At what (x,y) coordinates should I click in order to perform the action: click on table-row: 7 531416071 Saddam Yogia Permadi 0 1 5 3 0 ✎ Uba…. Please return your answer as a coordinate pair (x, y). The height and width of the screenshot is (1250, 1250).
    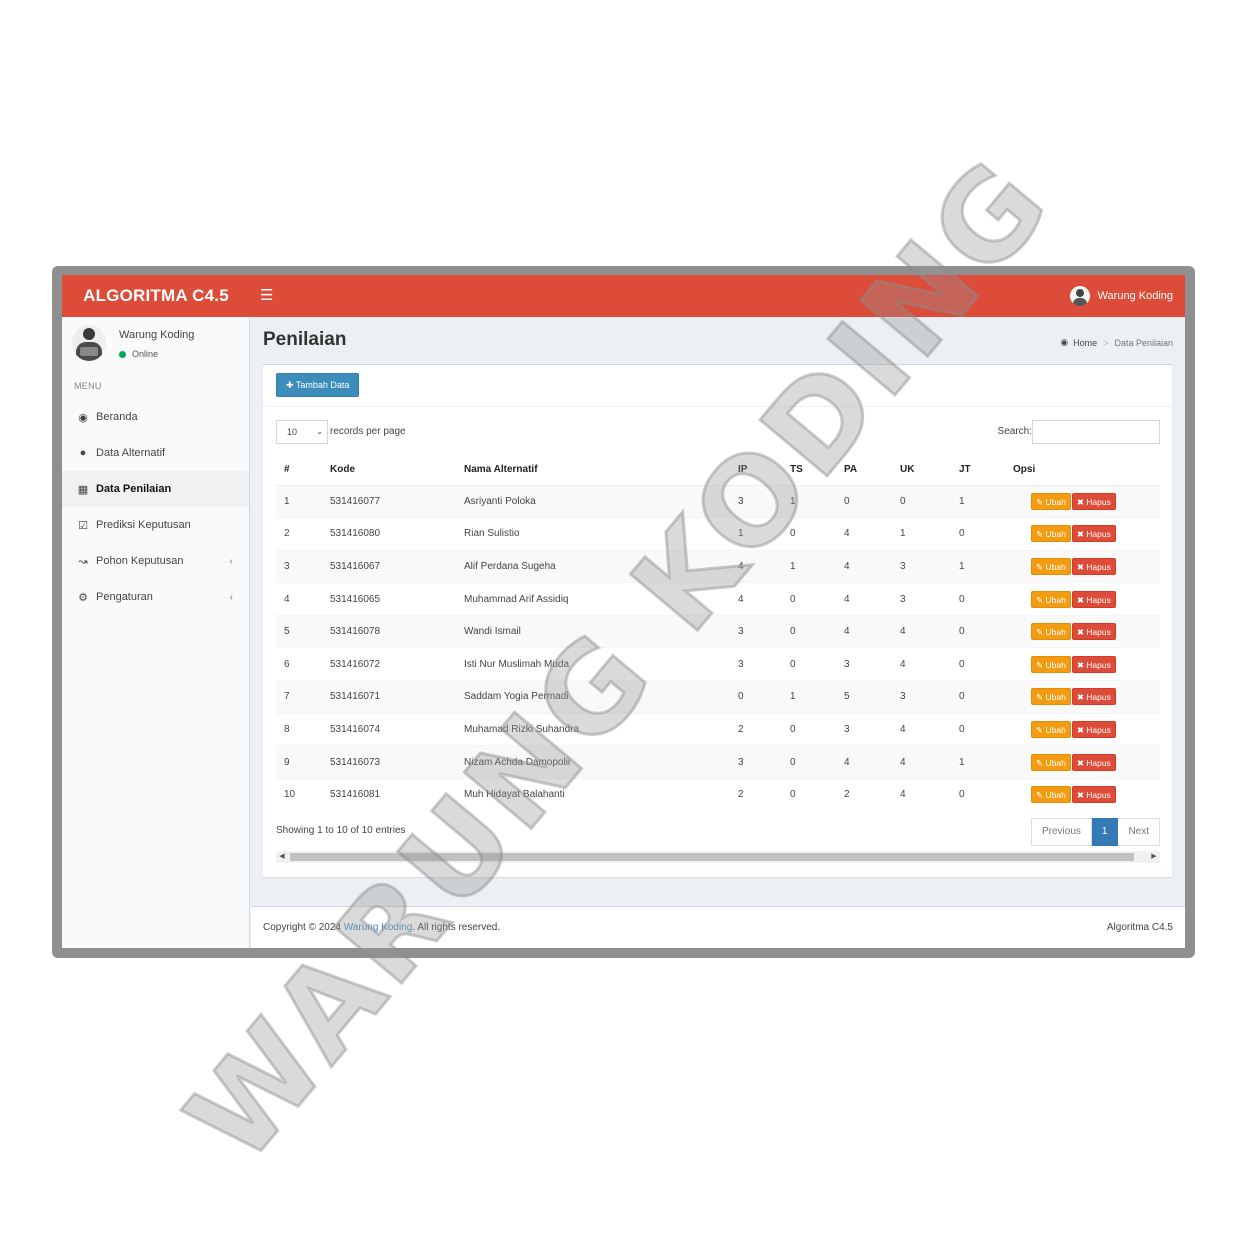
    Looking at the image, I should click on (718, 697).